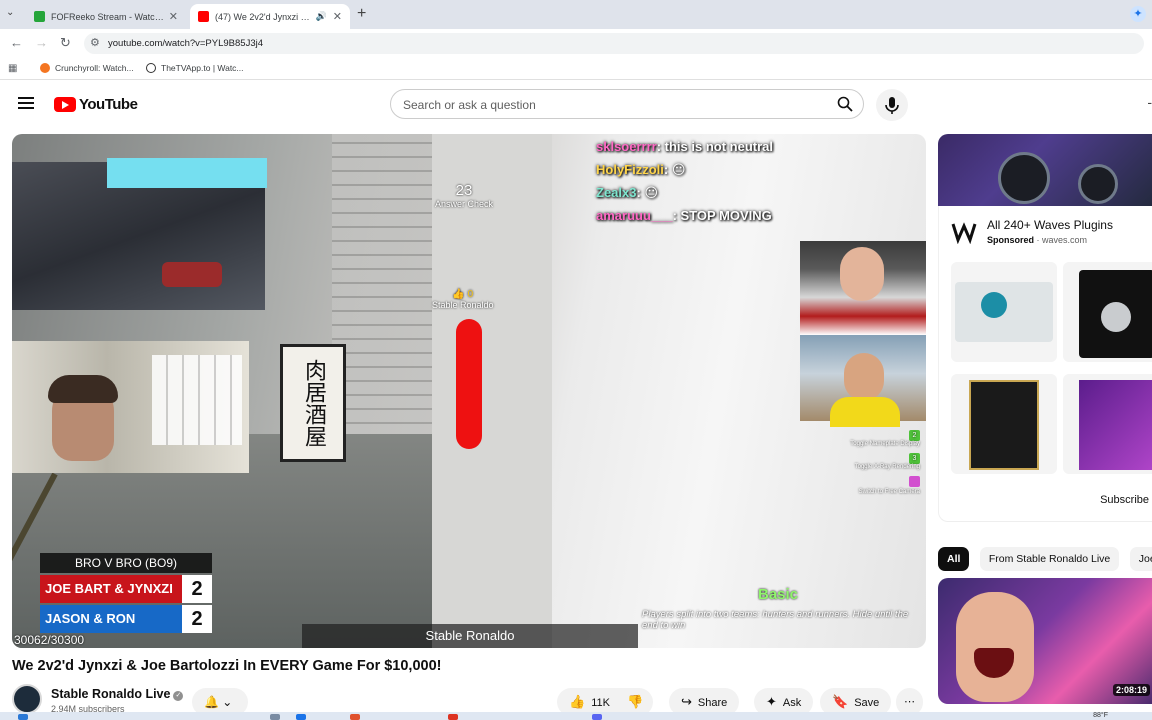  What do you see at coordinates (464, 204) in the screenshot?
I see `div: Answer Check` at bounding box center [464, 204].